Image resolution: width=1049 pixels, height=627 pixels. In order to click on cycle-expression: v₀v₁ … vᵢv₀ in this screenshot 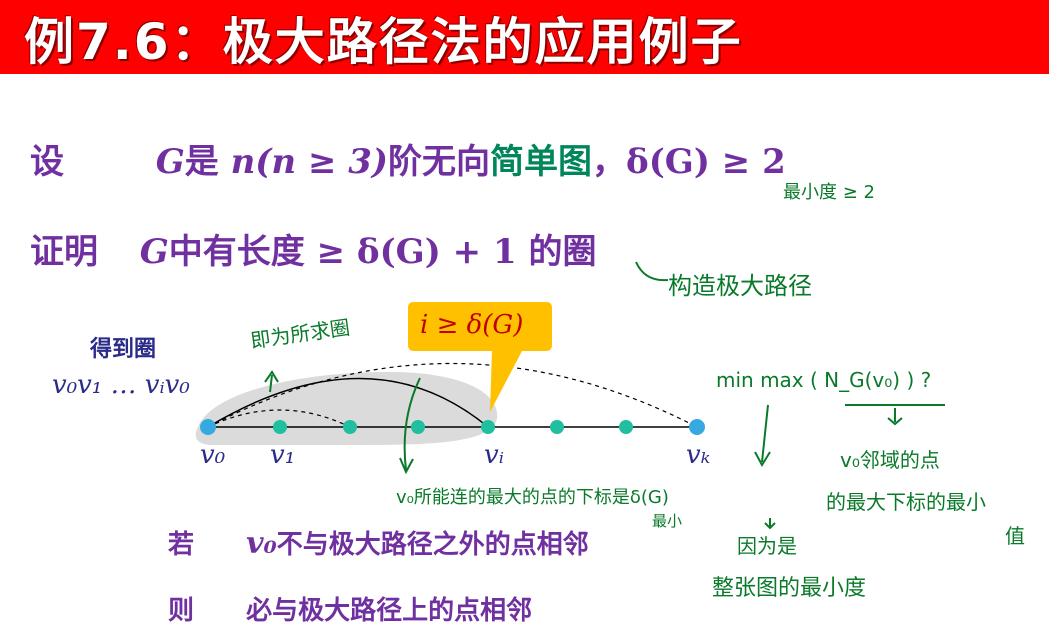, I will do `click(121, 385)`.